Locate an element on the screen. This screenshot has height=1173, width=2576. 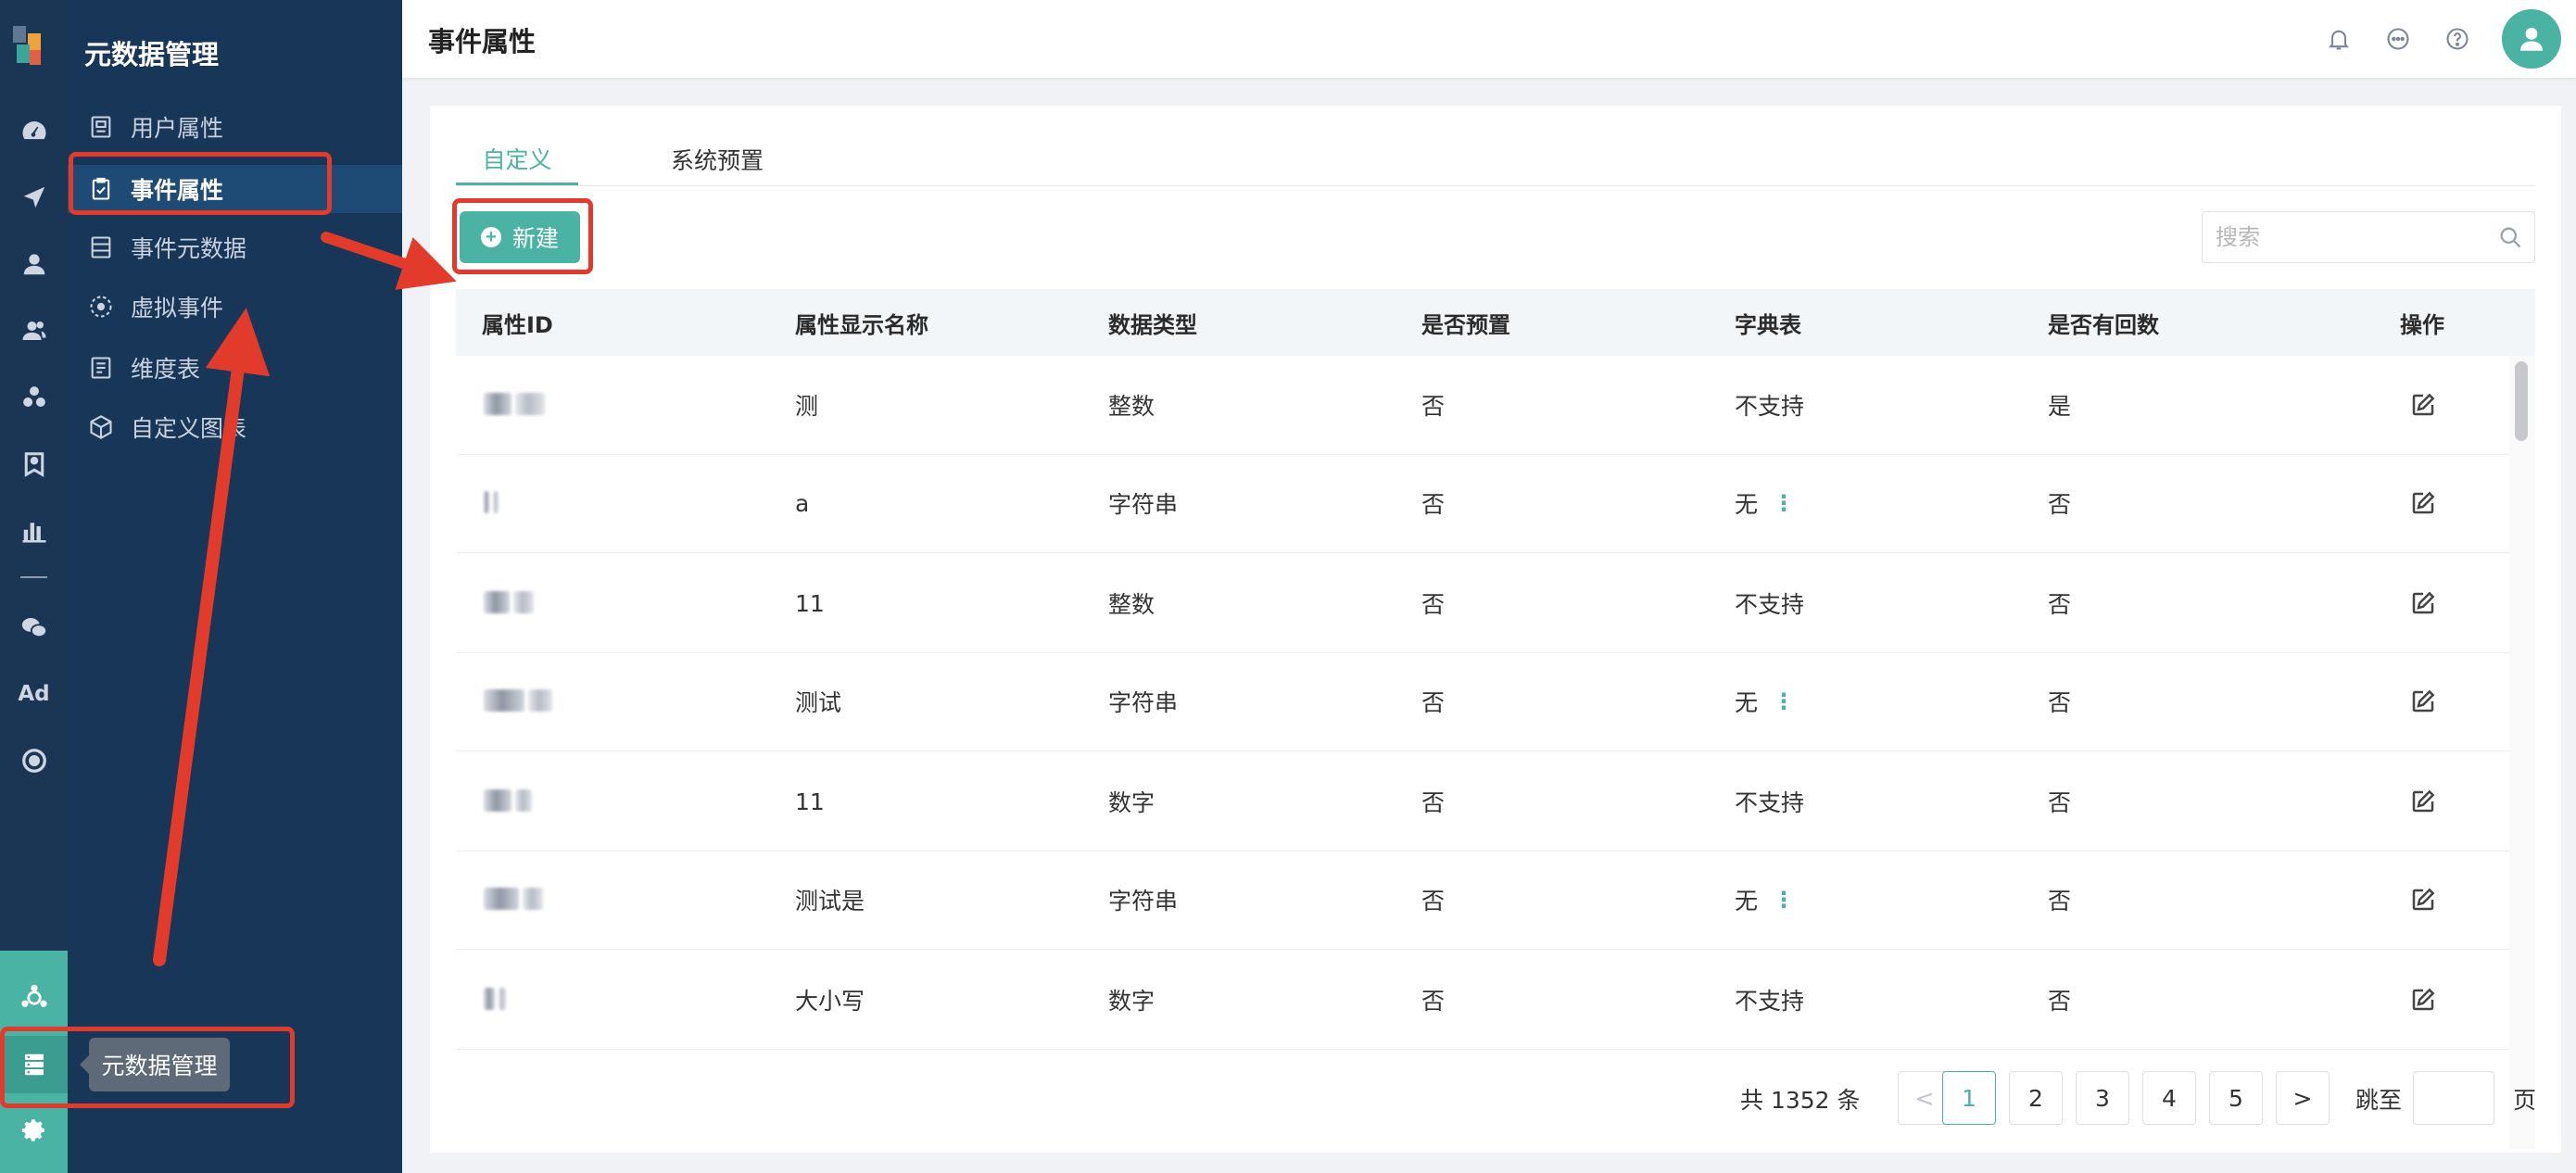
tab-system-preset: 系统预置 is located at coordinates (717, 159).